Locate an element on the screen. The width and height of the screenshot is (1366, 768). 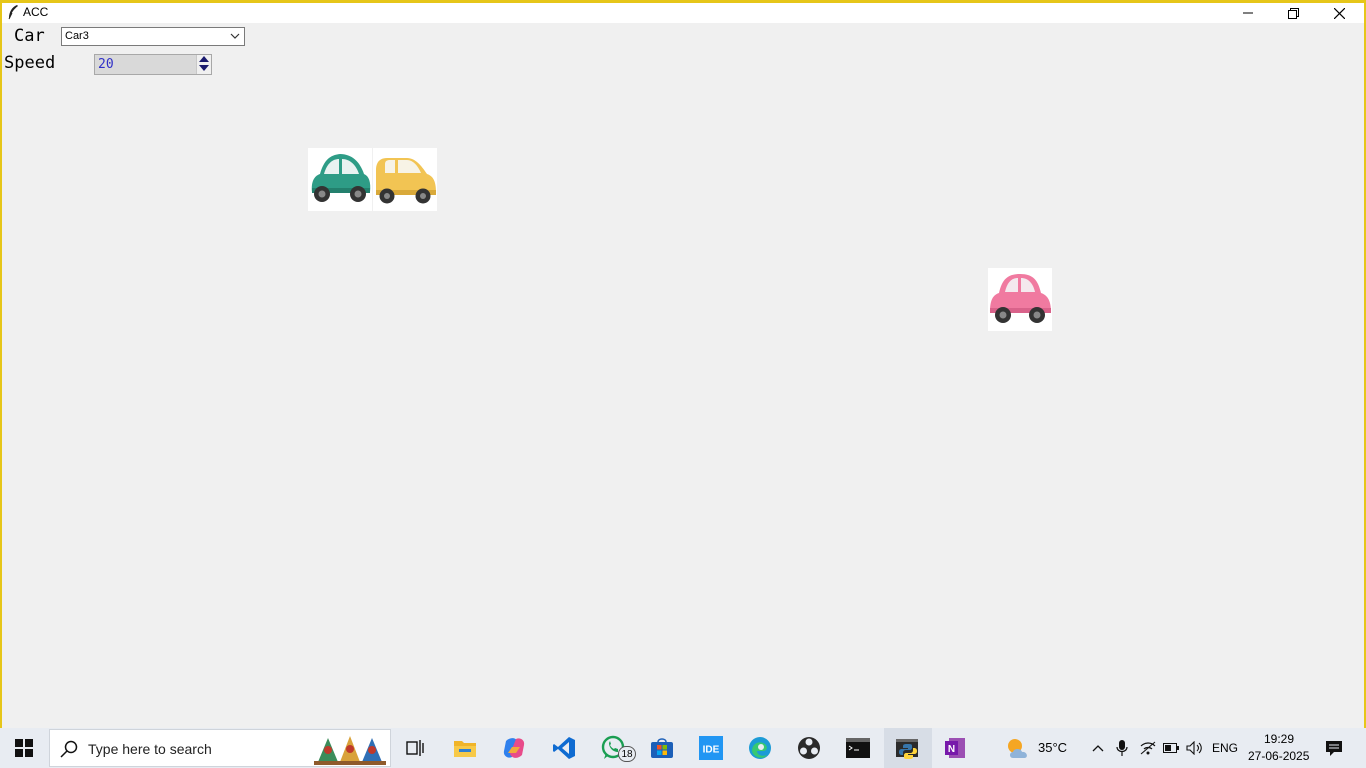
language-indicator: ENG is located at coordinates (1225, 748).